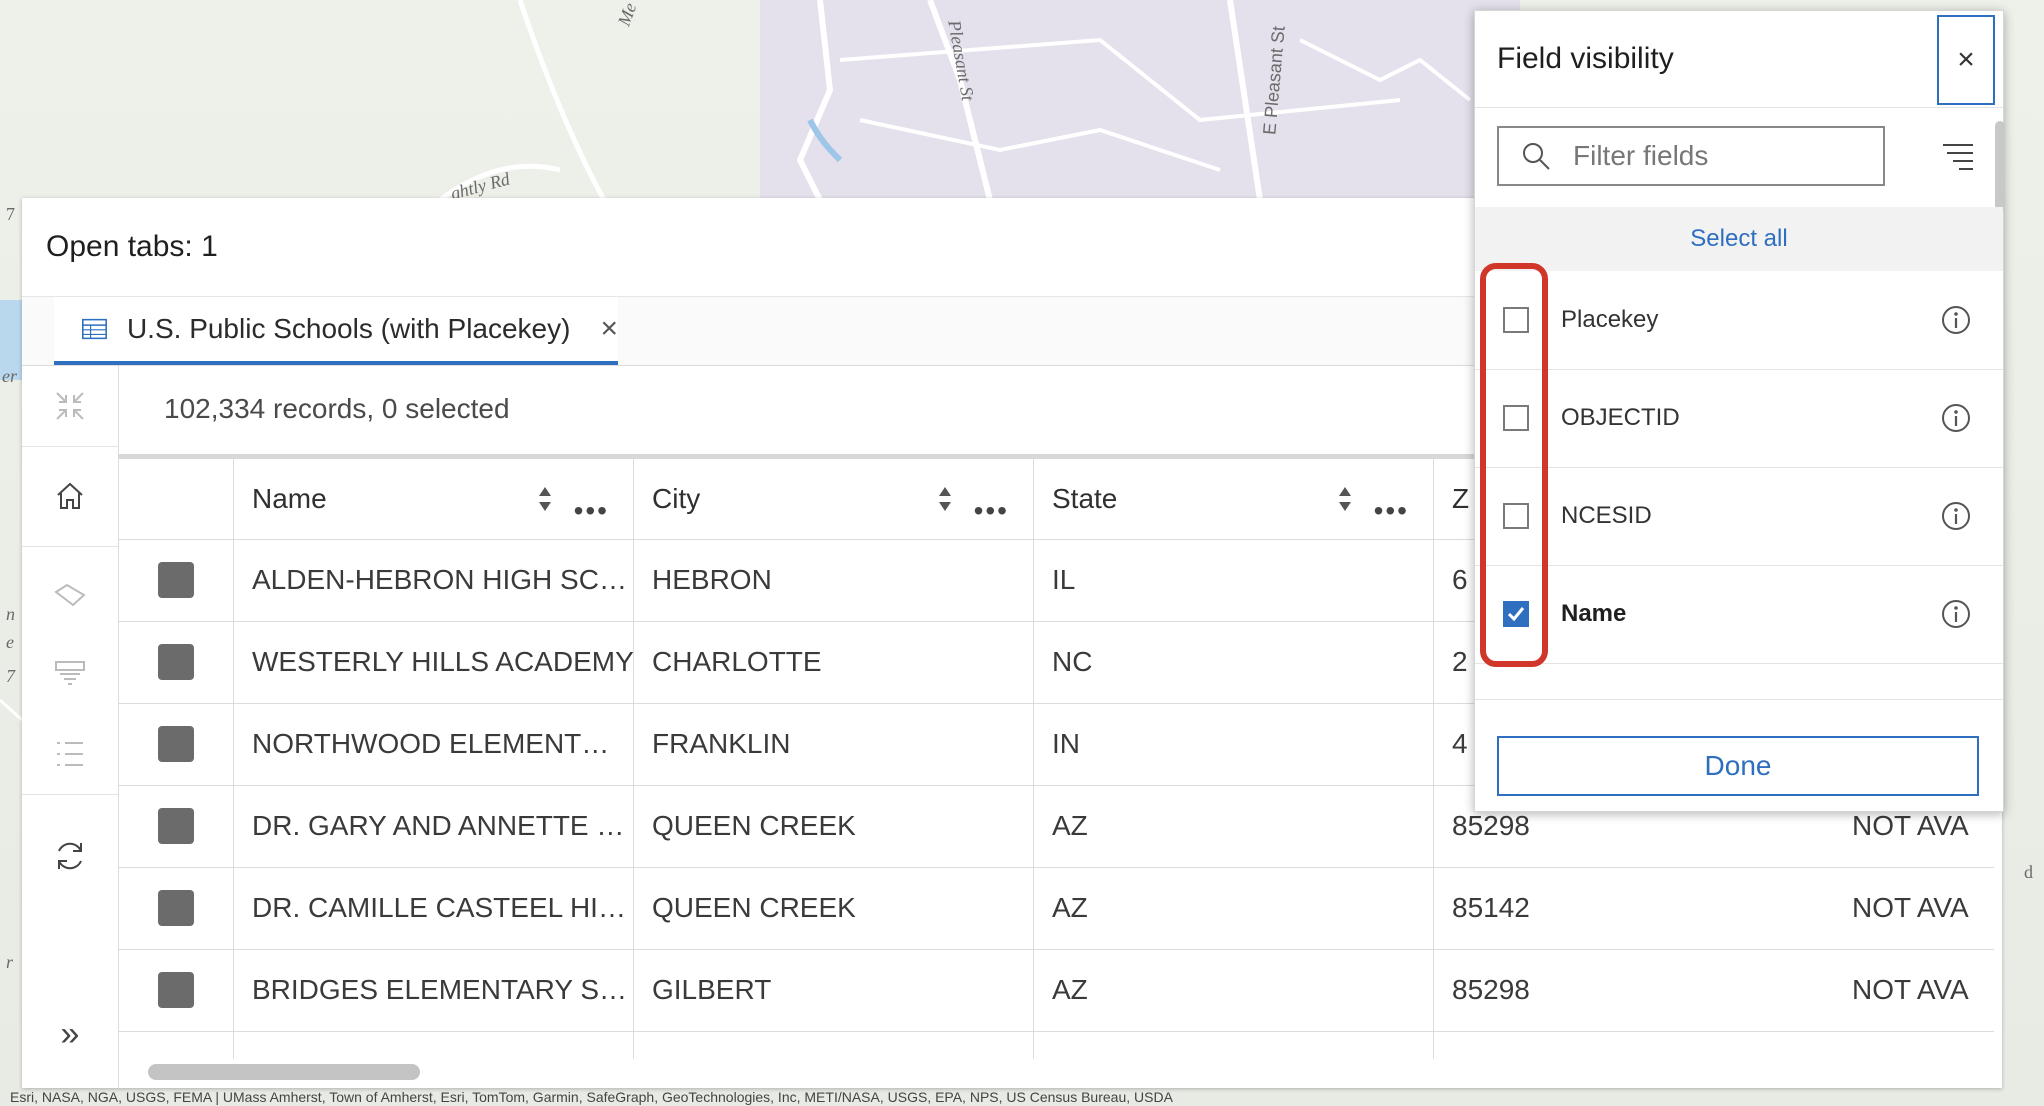 The height and width of the screenshot is (1106, 2044). Describe the element at coordinates (1738, 766) in the screenshot. I see `done-button: Done` at that location.